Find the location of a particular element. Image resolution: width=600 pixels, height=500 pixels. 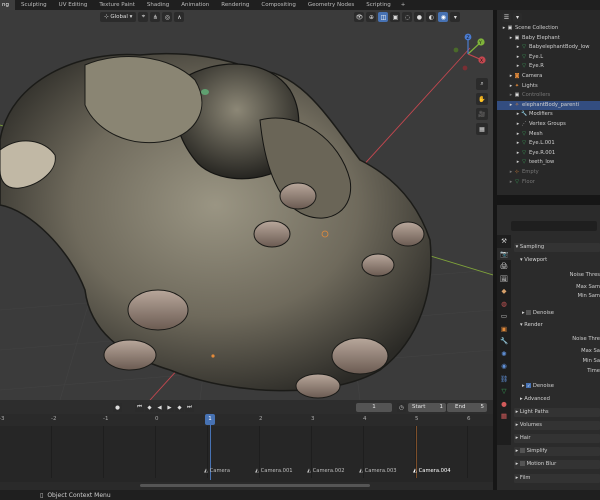

tool-tab-icon: ⚒ is located at coordinates (504, 241).